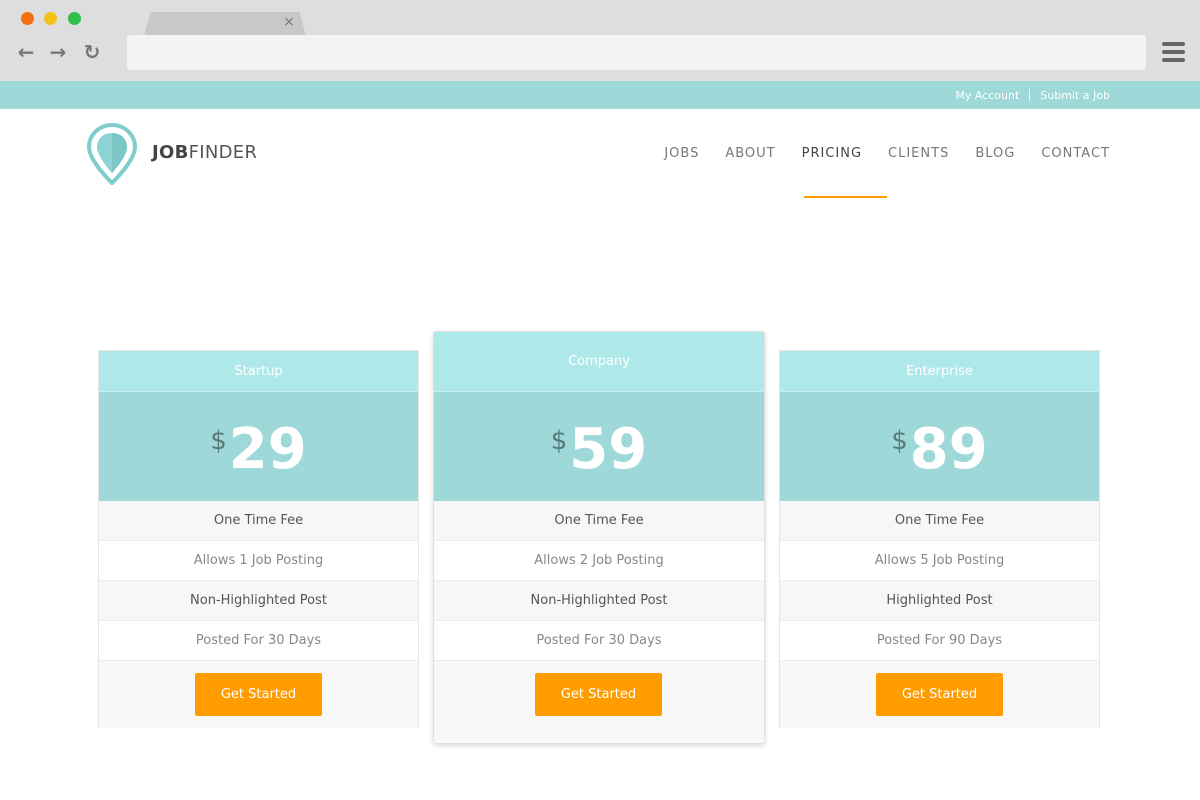 This screenshot has width=1200, height=800. Describe the element at coordinates (939, 561) in the screenshot. I see `feature-postings: Allows 5 Job Posting` at that location.